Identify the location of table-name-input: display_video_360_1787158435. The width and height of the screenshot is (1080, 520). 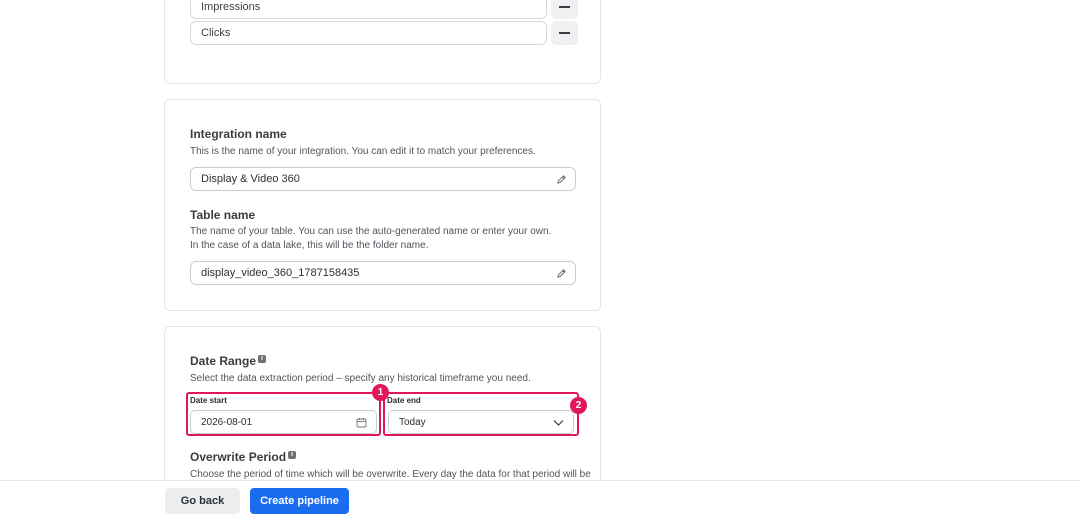
(383, 273).